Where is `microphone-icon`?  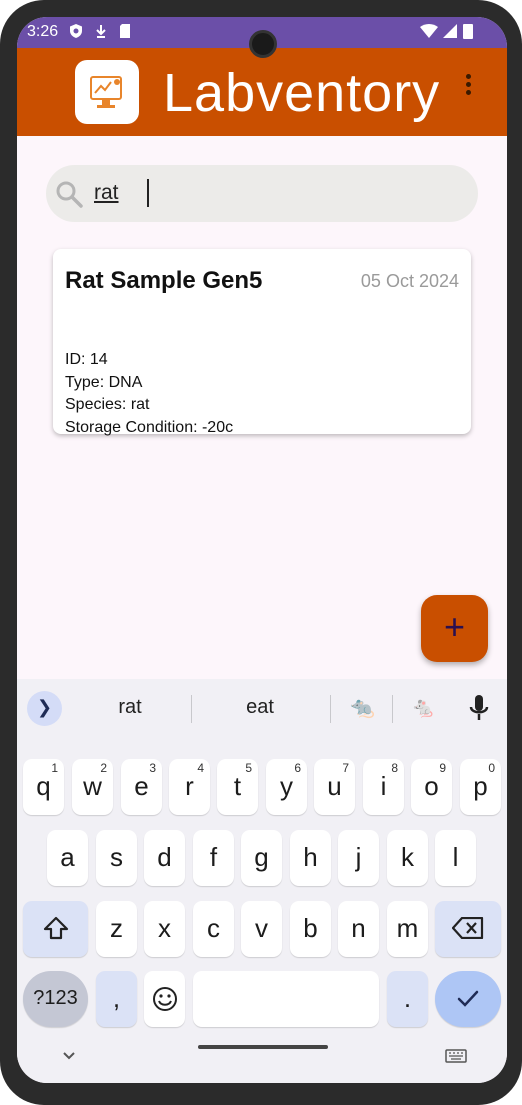 microphone-icon is located at coordinates (479, 708).